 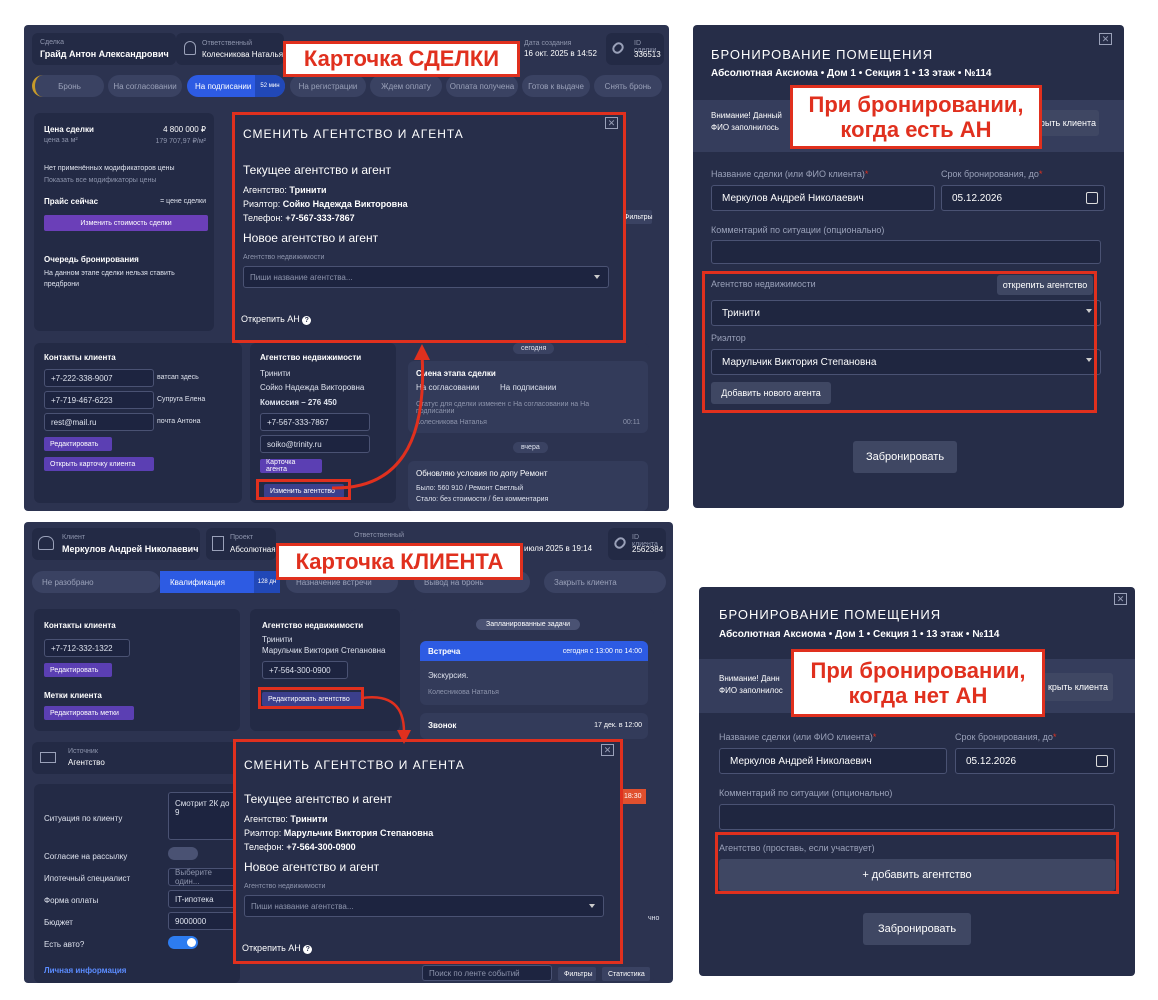 I want to click on meeting-time: сегодня с 13:00 по 14:00, so click(x=602, y=651).